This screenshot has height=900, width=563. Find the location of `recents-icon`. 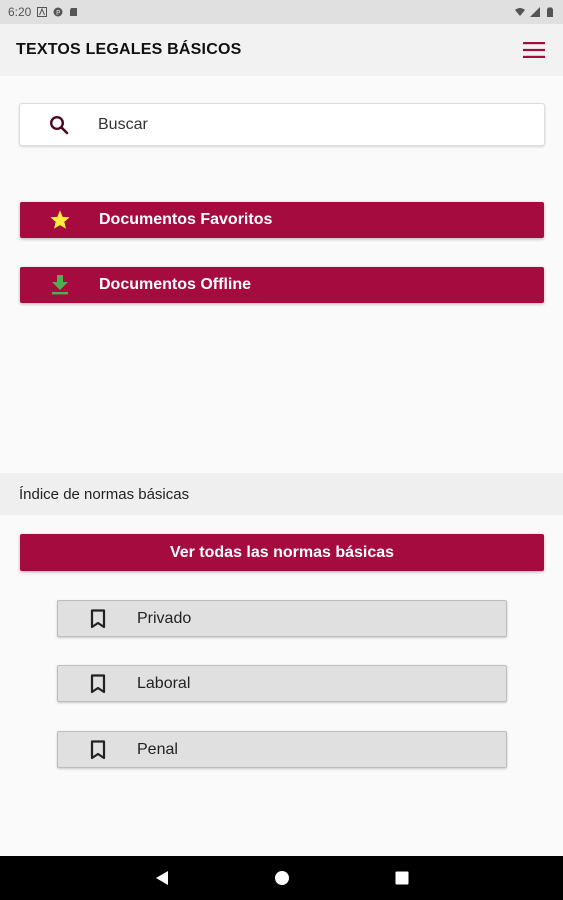

recents-icon is located at coordinates (401, 878).